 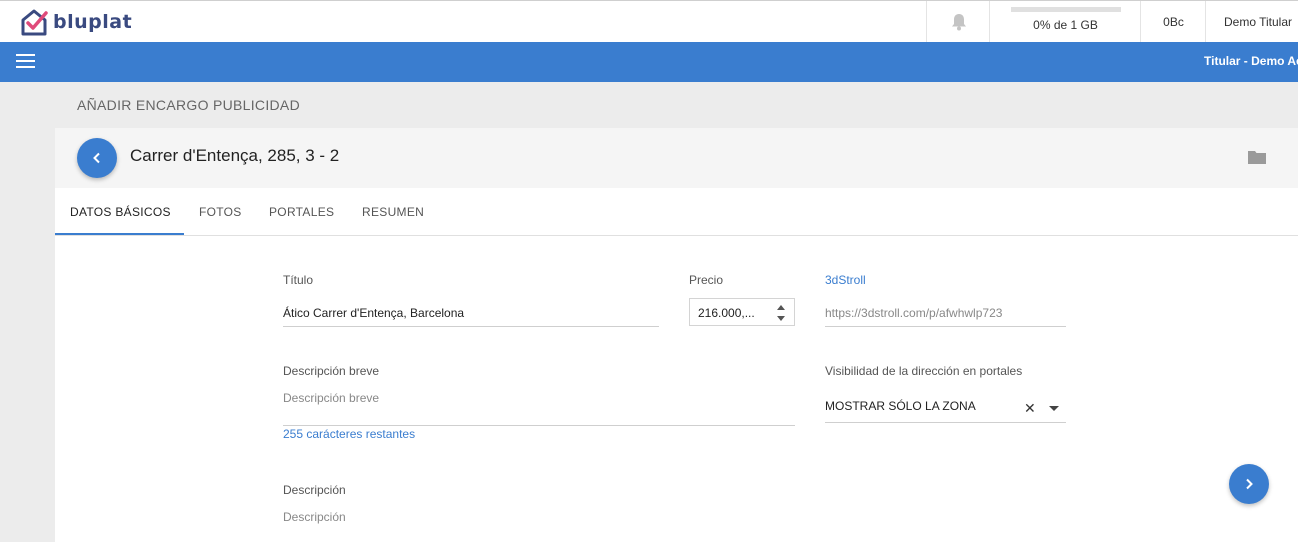 I want to click on logo: bluplat, so click(x=75, y=22).